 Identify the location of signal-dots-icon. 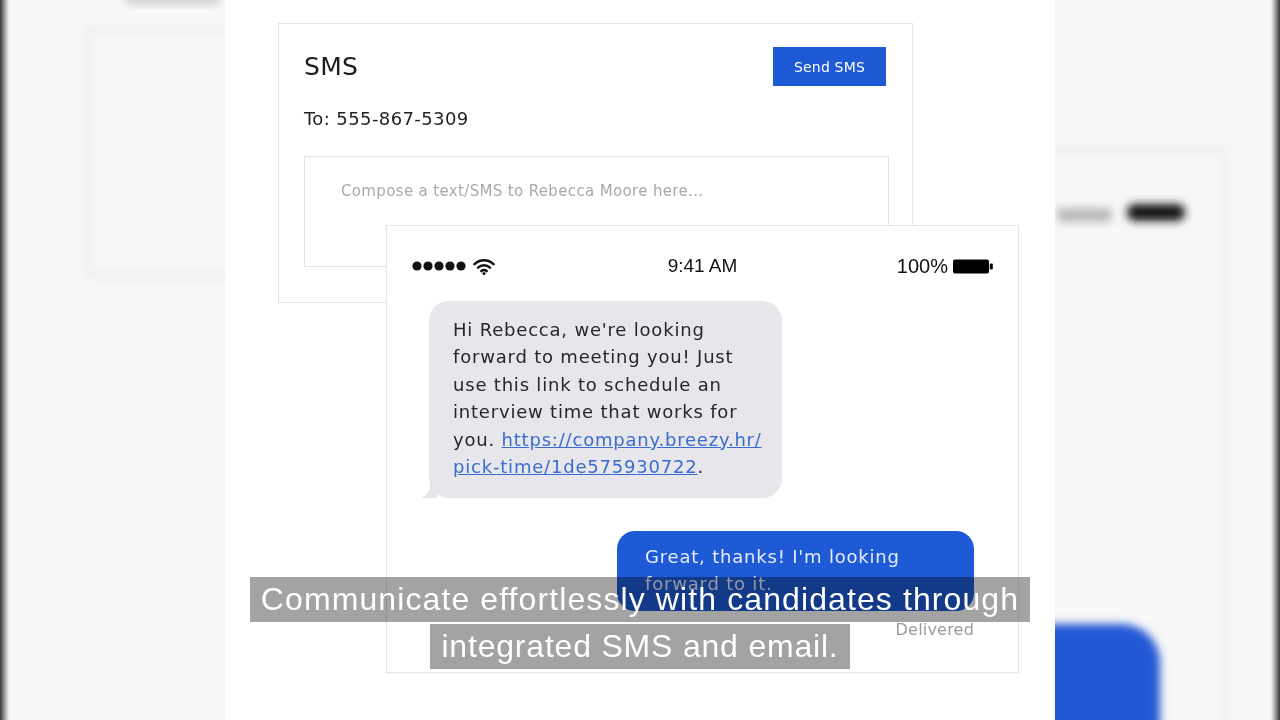
(439, 266).